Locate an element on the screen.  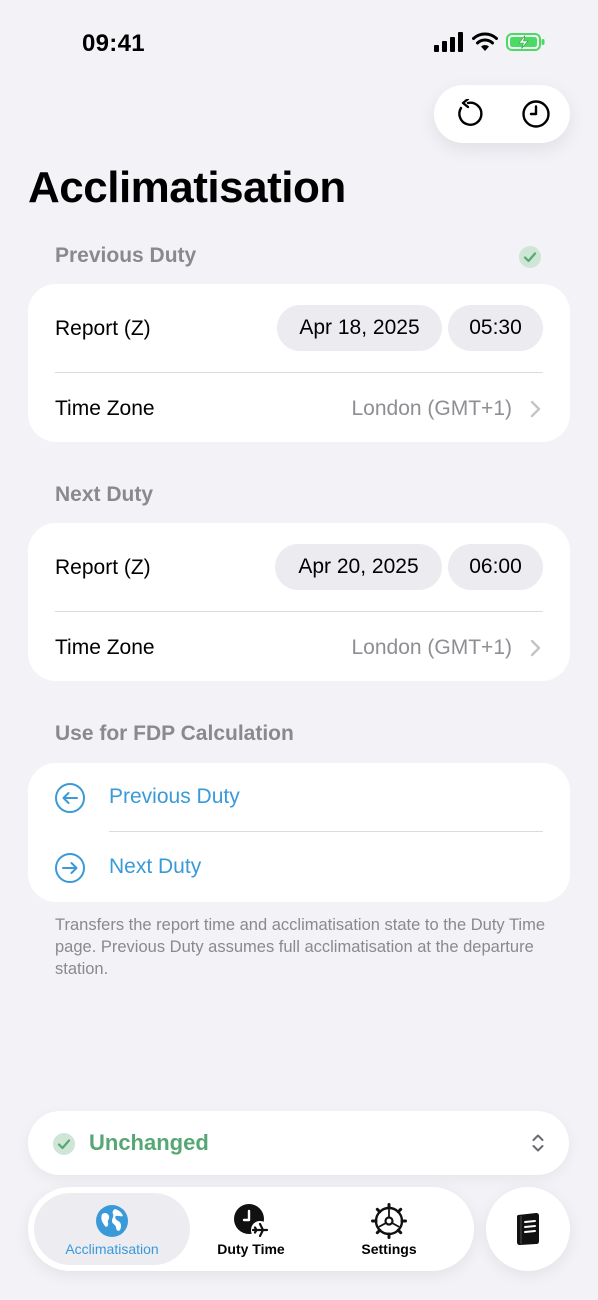
tab-label: Acclimatisation is located at coordinates (112, 1249).